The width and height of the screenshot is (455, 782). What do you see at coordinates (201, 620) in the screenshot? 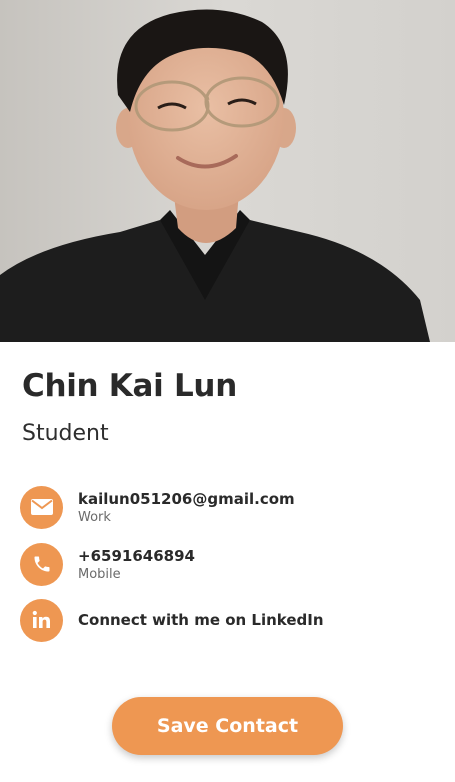
I see `linkedin-link: Connect with me on LinkedIn` at bounding box center [201, 620].